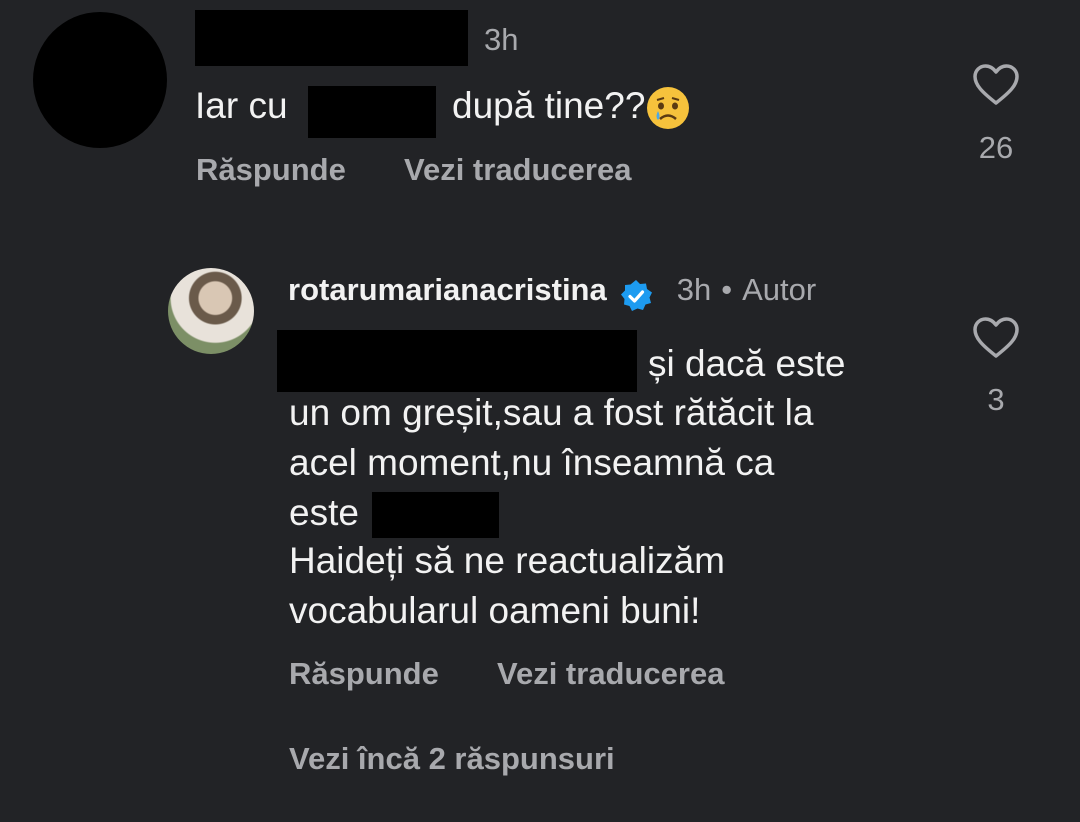 This screenshot has height=822, width=1080. I want to click on comment-text-end: după tine??, so click(571, 105).